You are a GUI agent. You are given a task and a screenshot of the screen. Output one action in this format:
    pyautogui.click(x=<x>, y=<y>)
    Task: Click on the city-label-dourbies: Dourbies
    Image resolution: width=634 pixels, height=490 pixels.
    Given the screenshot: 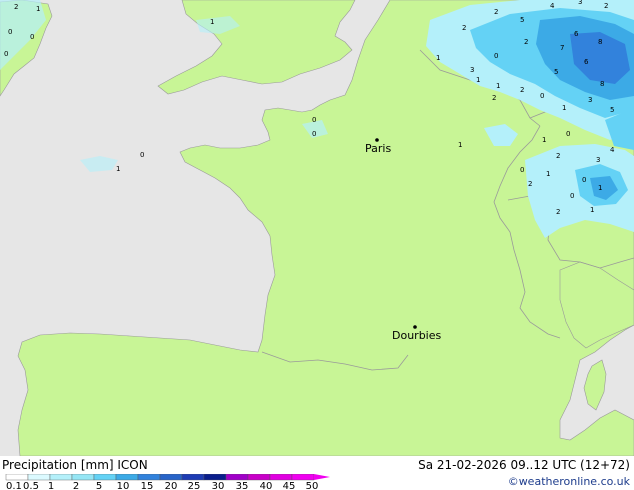 What is the action you would take?
    pyautogui.click(x=417, y=335)
    